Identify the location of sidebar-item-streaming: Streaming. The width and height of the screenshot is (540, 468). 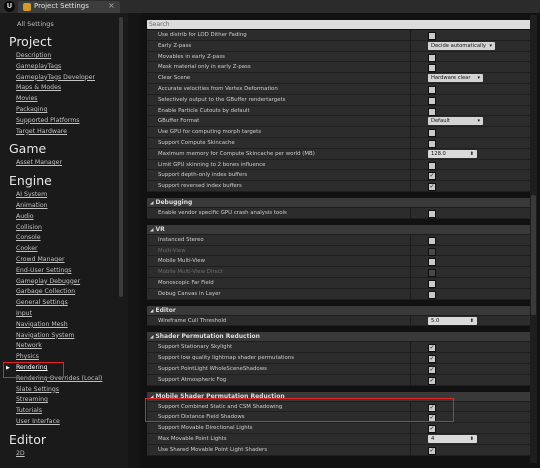
(59, 400).